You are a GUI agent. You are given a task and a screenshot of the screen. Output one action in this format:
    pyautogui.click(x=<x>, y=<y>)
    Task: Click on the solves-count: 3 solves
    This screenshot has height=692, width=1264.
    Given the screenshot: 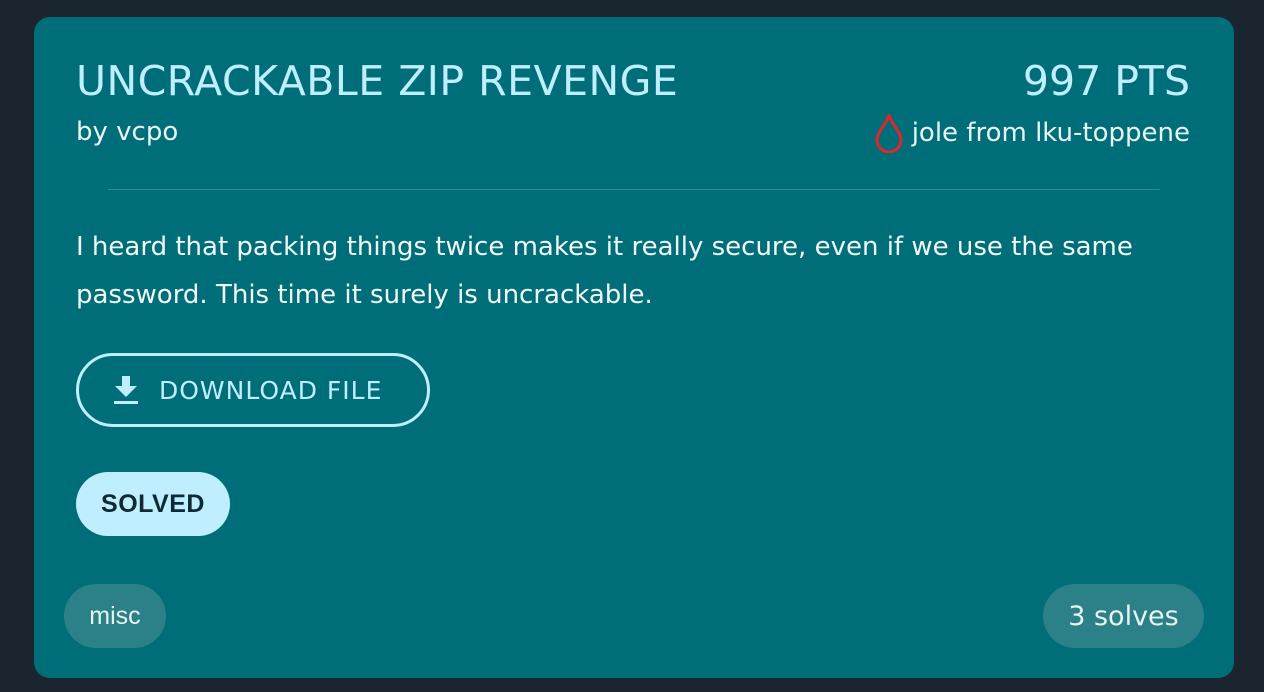 What is the action you would take?
    pyautogui.click(x=1123, y=616)
    